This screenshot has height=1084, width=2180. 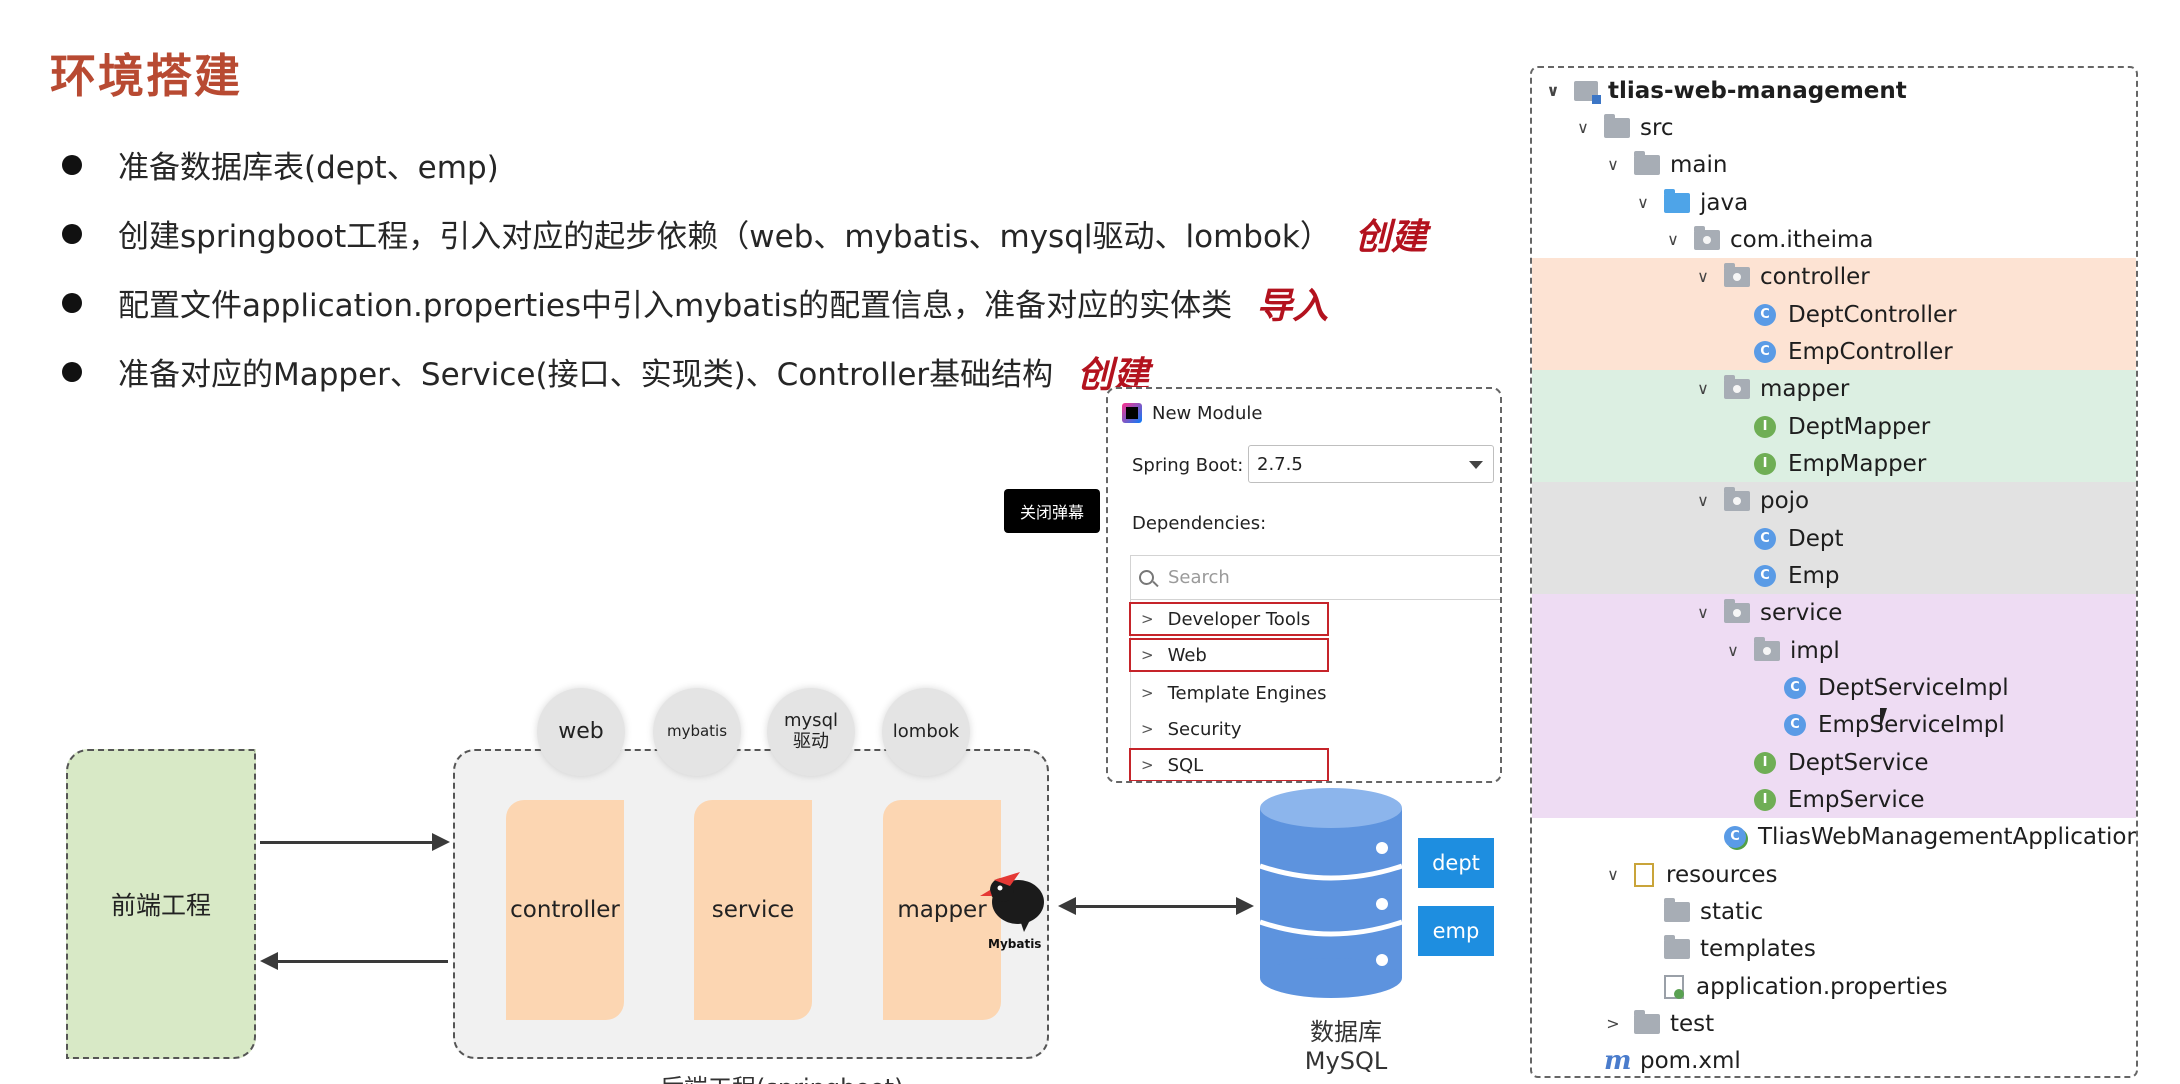 What do you see at coordinates (1186, 729) in the screenshot?
I see `dep-group-security: > Security` at bounding box center [1186, 729].